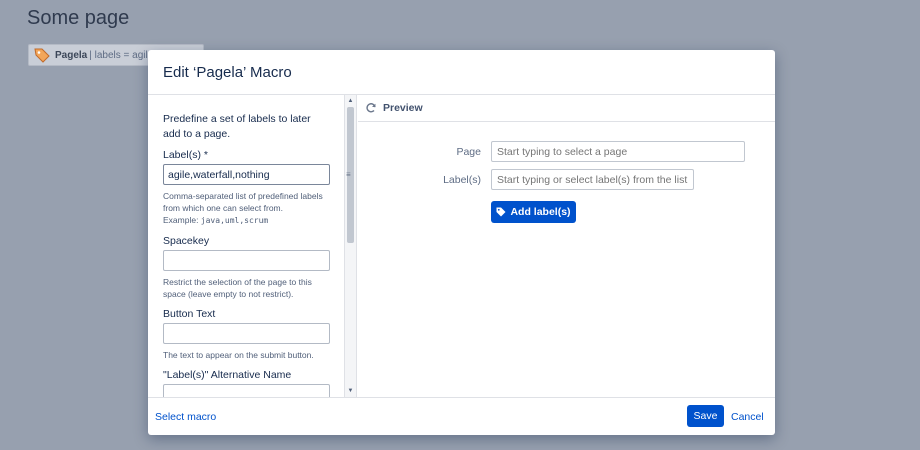 The image size is (920, 450). What do you see at coordinates (350, 391) in the screenshot?
I see `scroll-down-arrow-icon: ▼` at bounding box center [350, 391].